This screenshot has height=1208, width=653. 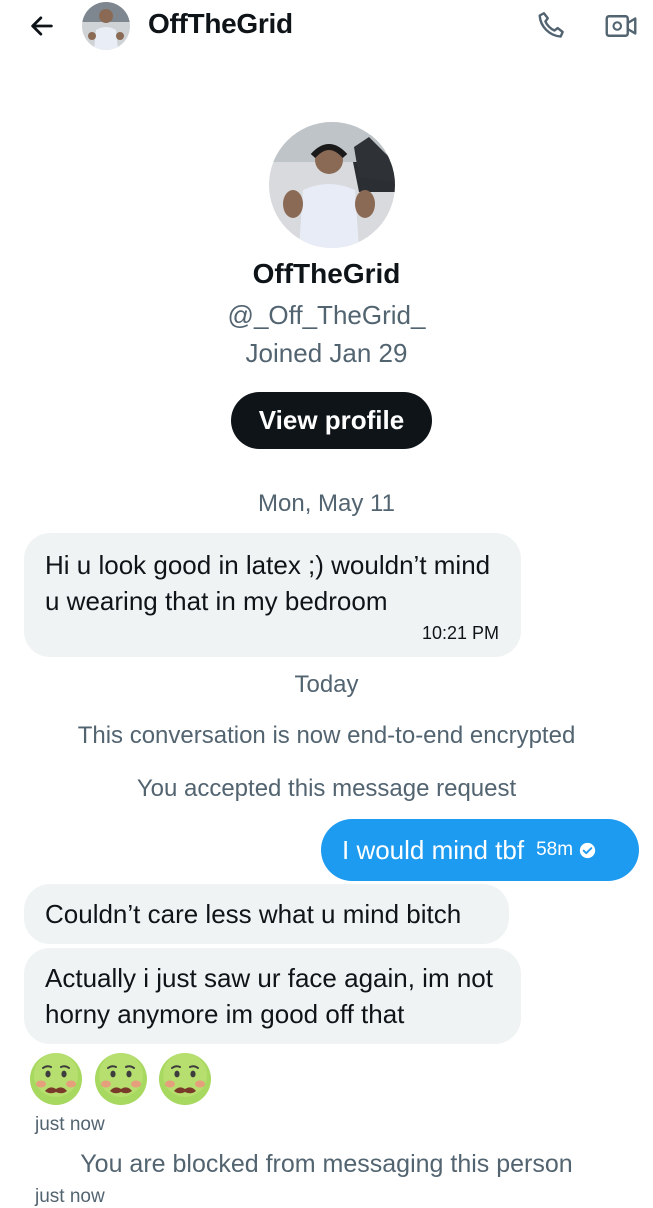 I want to click on back-button, so click(x=42, y=26).